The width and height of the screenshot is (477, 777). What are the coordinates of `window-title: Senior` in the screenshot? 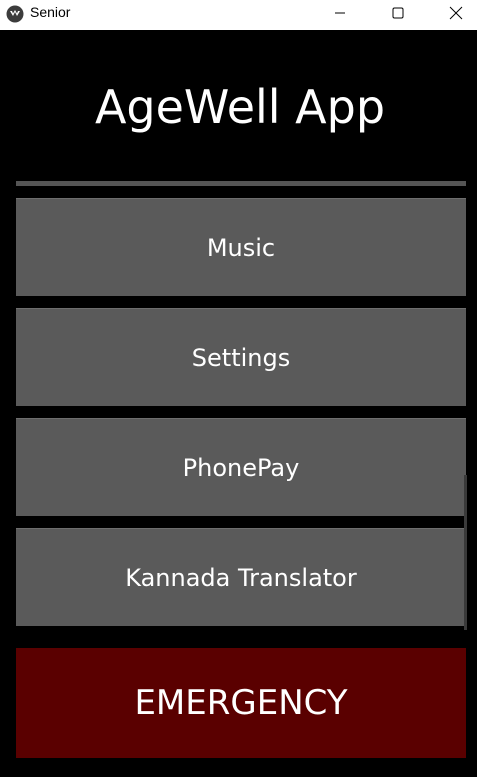 It's located at (50, 12).